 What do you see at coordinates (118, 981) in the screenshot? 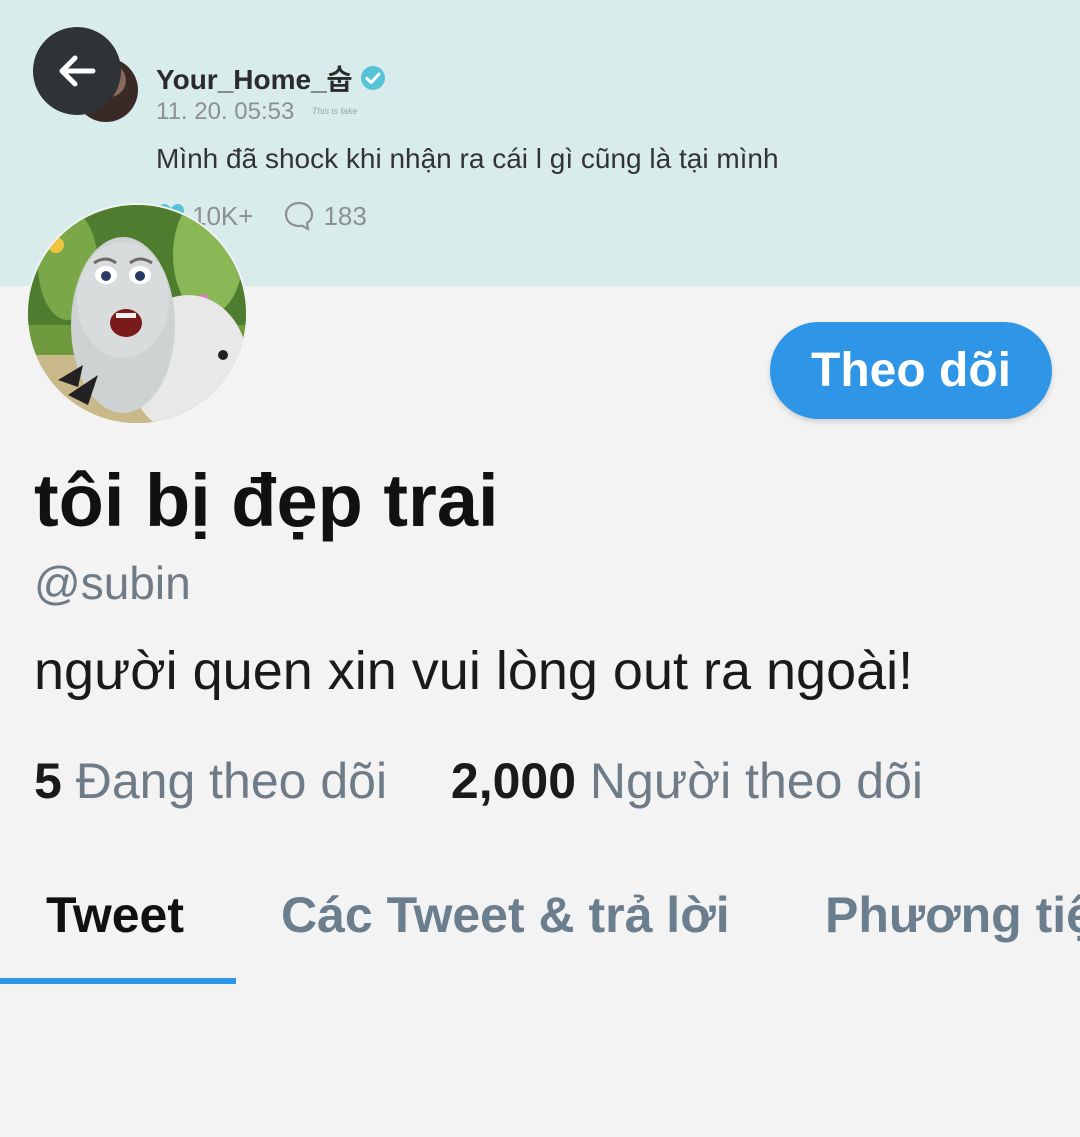
I see `active-tab-indicator` at bounding box center [118, 981].